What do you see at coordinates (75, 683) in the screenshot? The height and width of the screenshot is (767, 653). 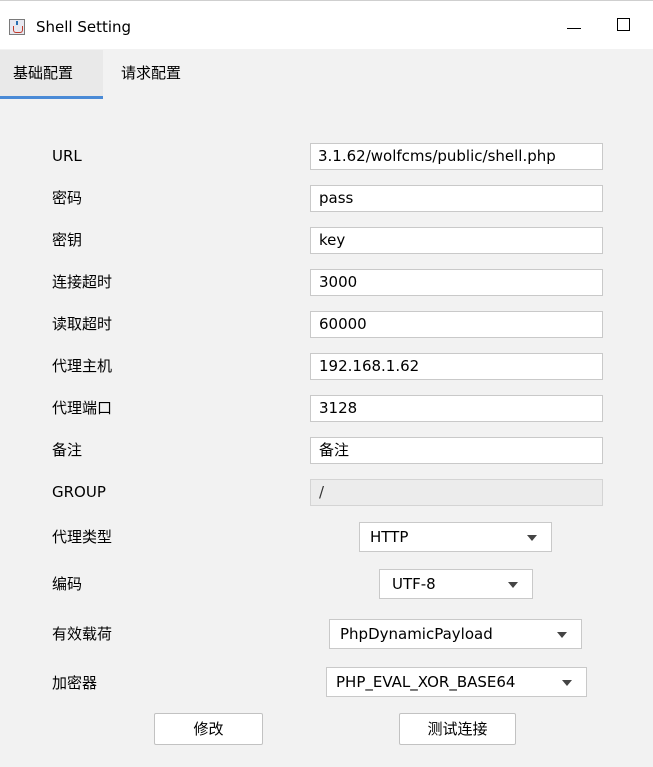 I see `cryption-label: 加密器` at bounding box center [75, 683].